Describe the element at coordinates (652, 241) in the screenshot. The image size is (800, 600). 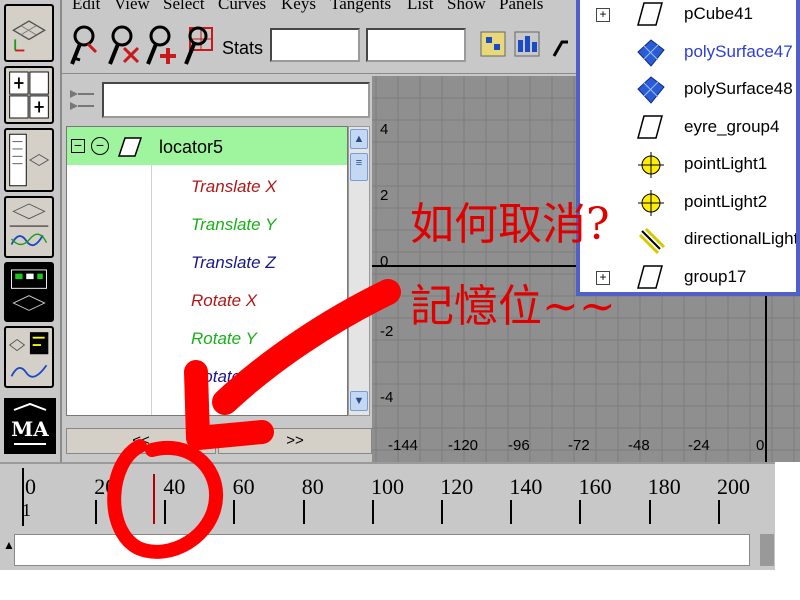
I see `directional-light-icon` at that location.